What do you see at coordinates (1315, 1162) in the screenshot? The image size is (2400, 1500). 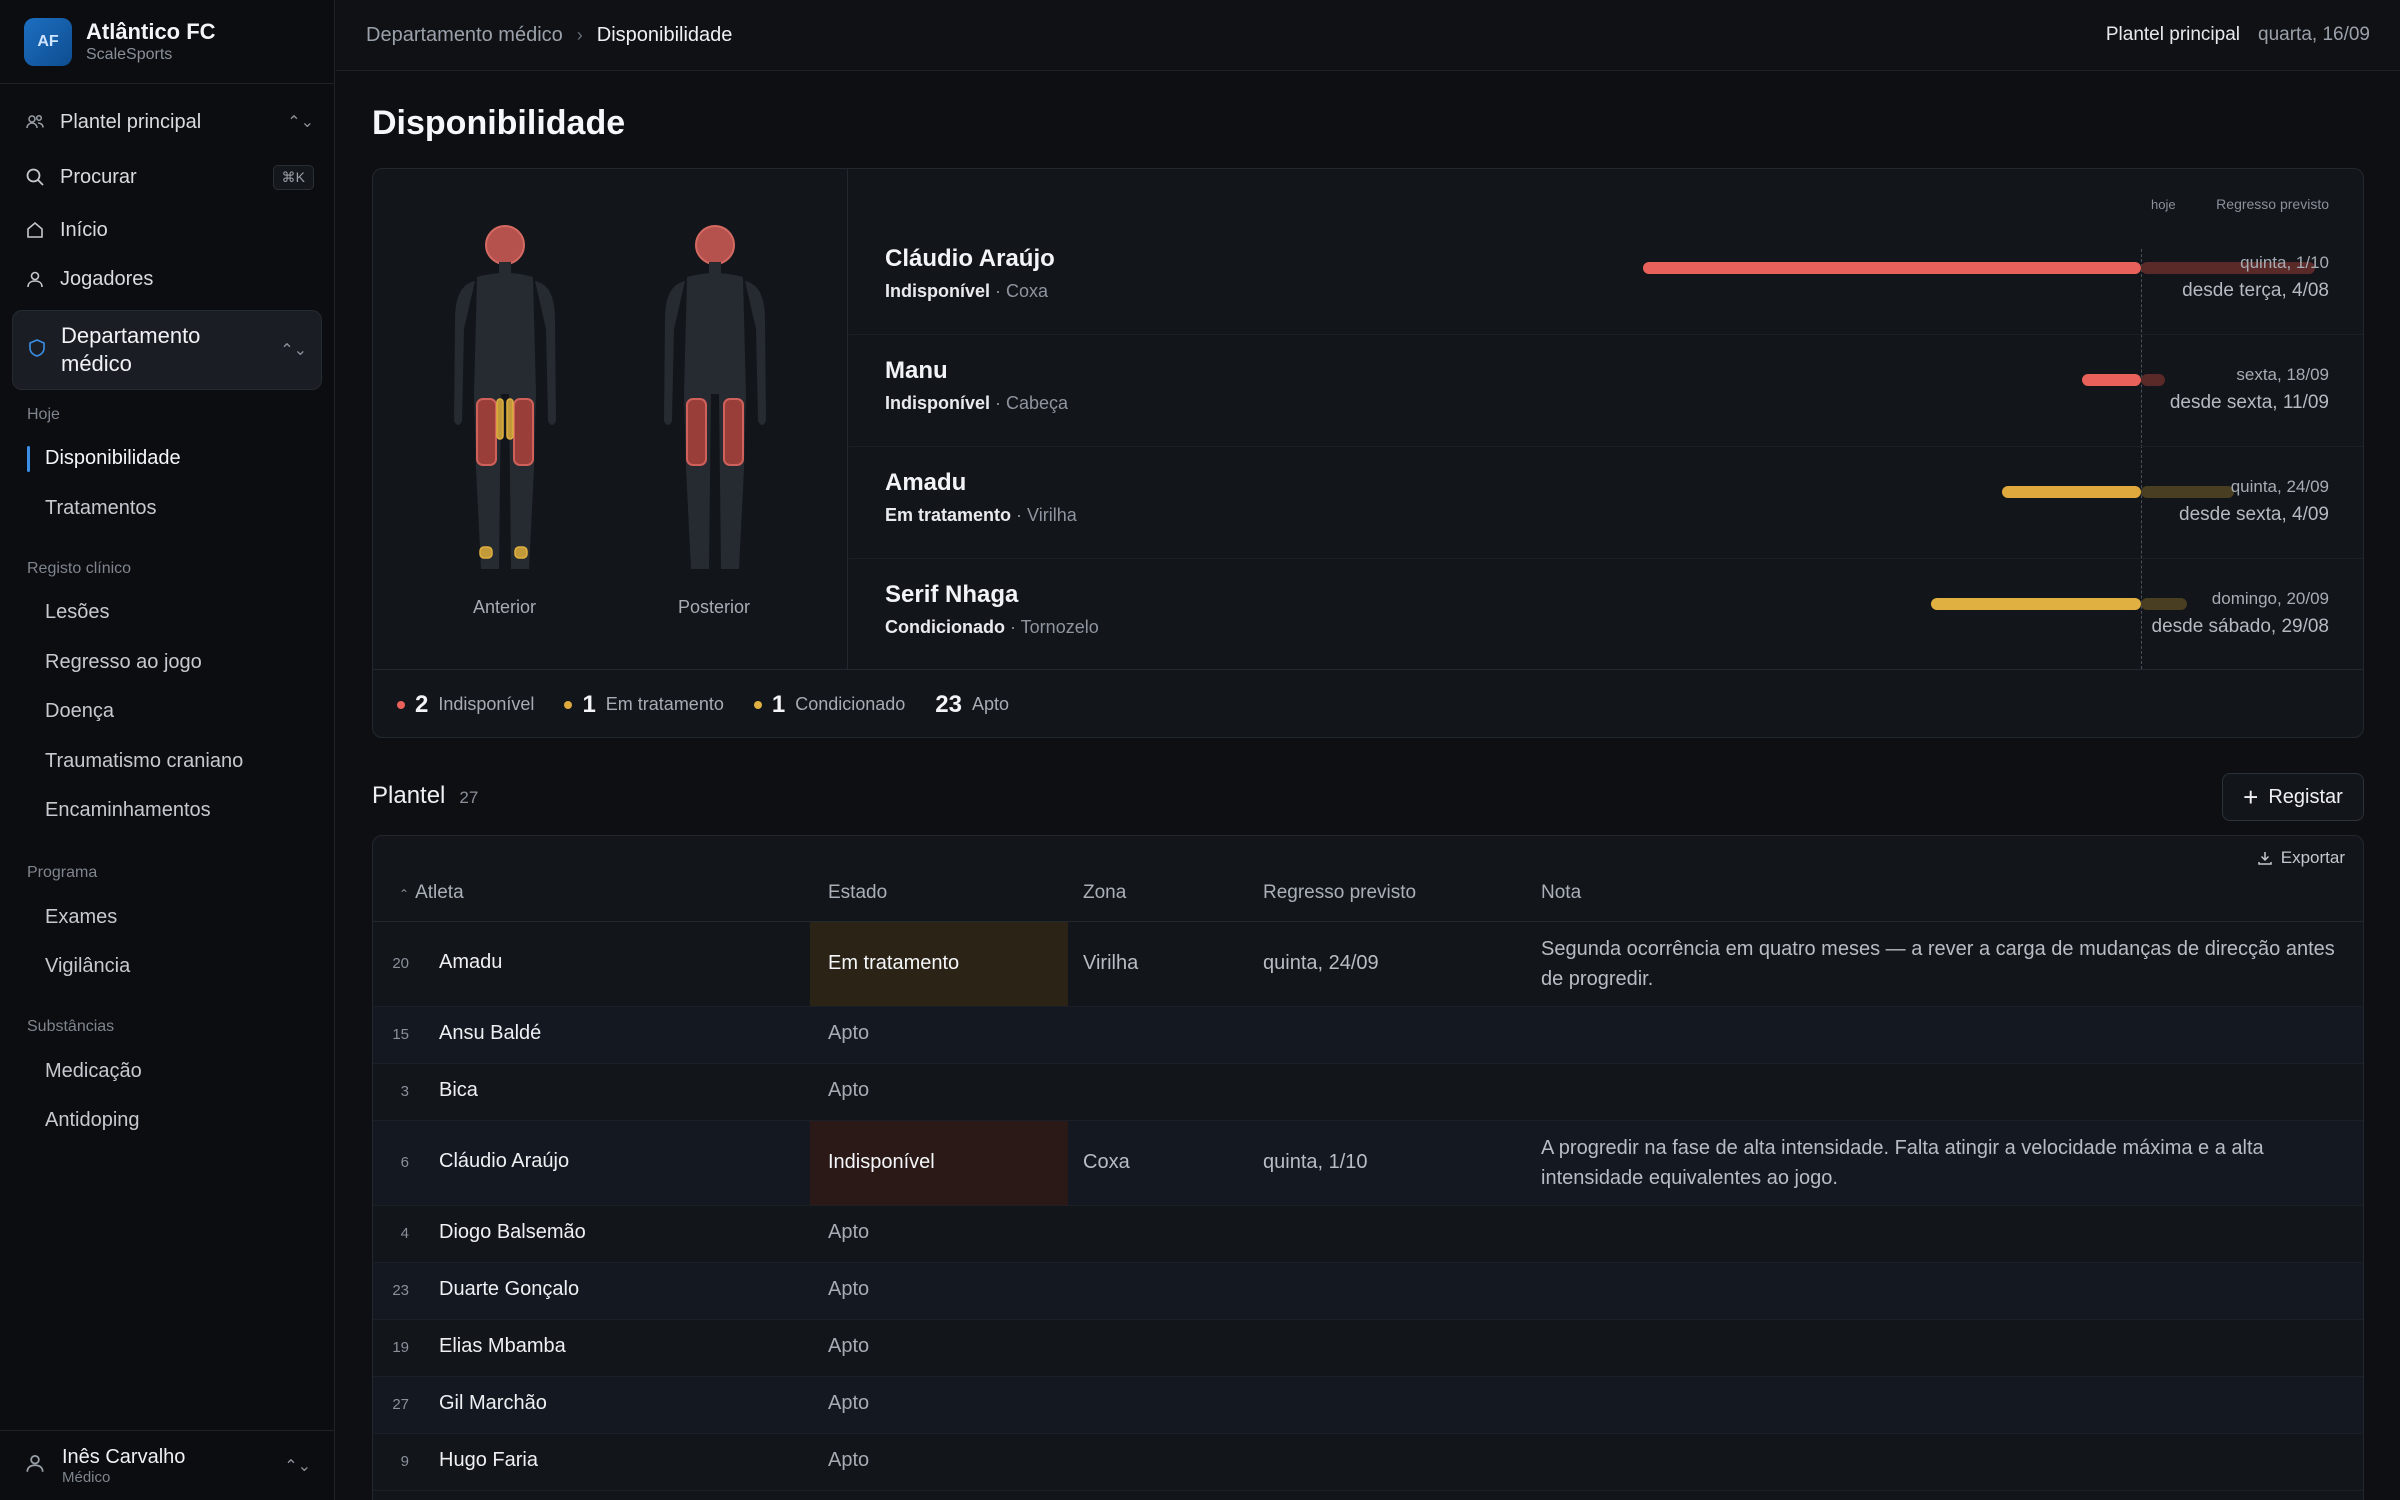 I see `return-date: quinta, 1/10` at bounding box center [1315, 1162].